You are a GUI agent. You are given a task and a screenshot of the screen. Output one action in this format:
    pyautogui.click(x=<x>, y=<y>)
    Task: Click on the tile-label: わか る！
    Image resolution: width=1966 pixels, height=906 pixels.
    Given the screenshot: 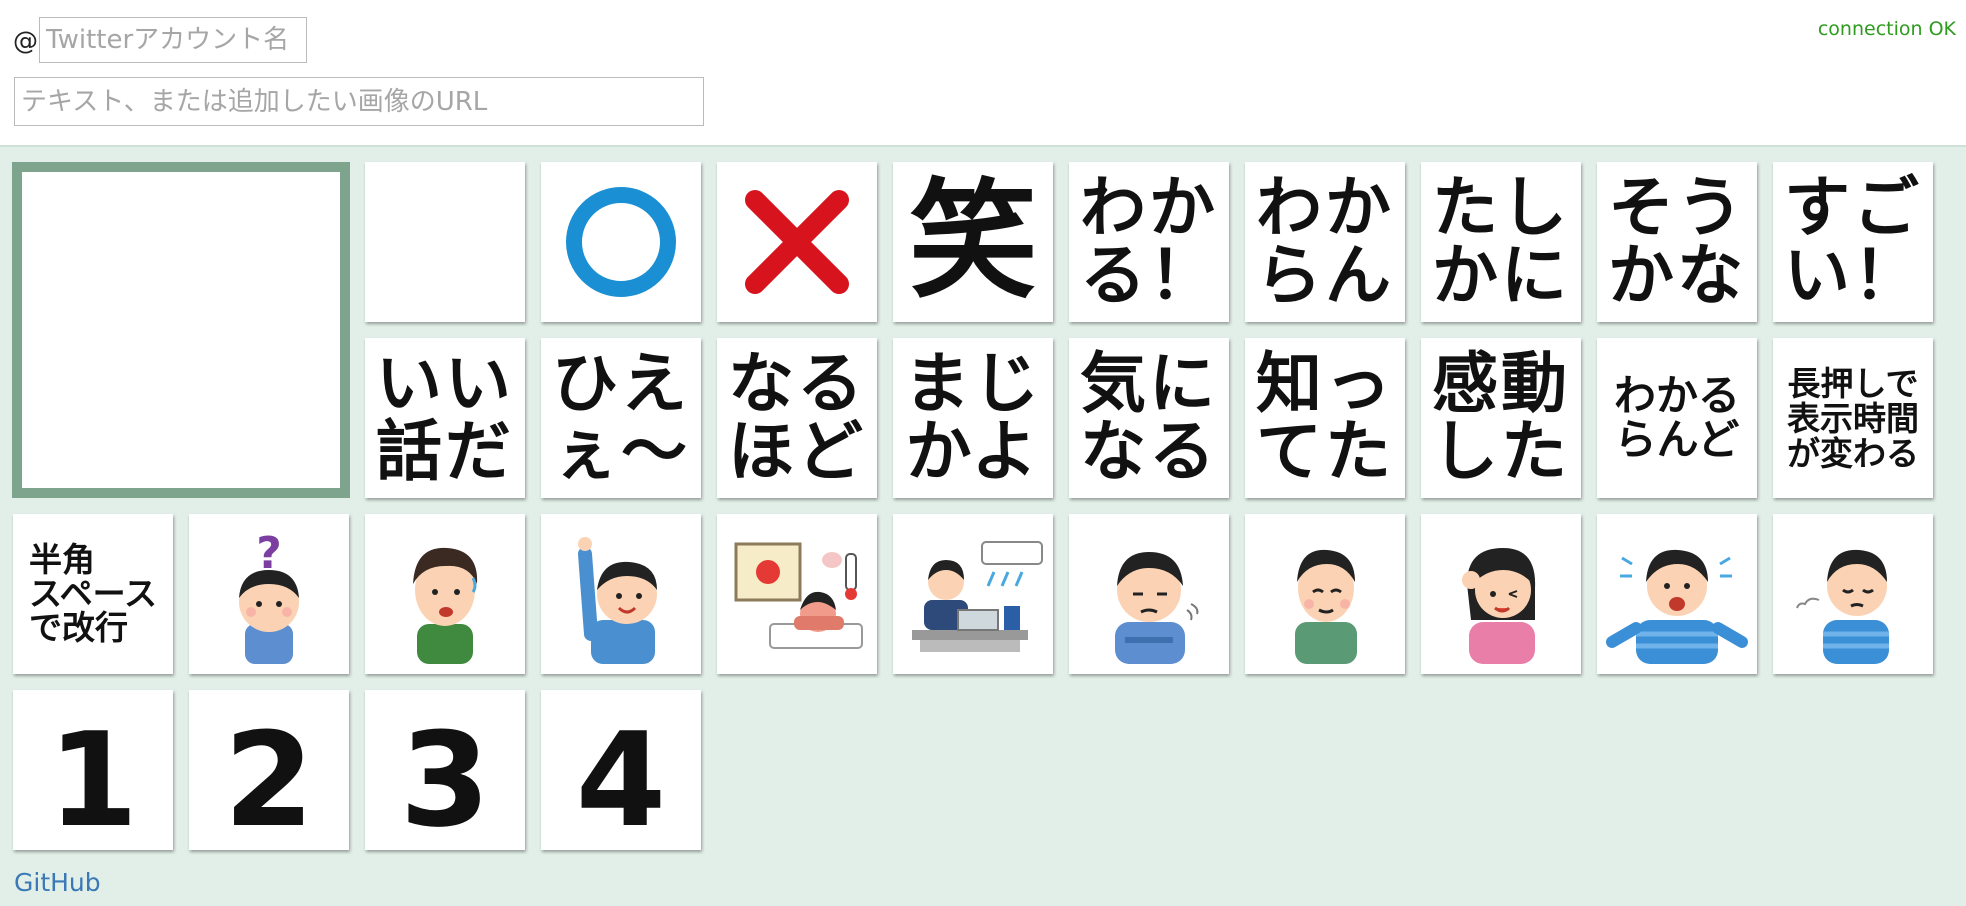 What is the action you would take?
    pyautogui.click(x=1149, y=241)
    